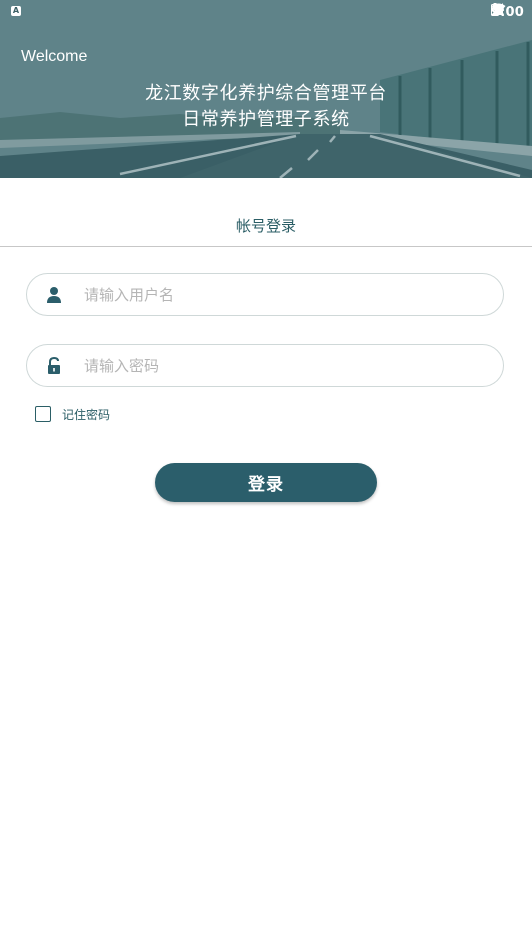  Describe the element at coordinates (54, 295) in the screenshot. I see `user-icon` at that location.